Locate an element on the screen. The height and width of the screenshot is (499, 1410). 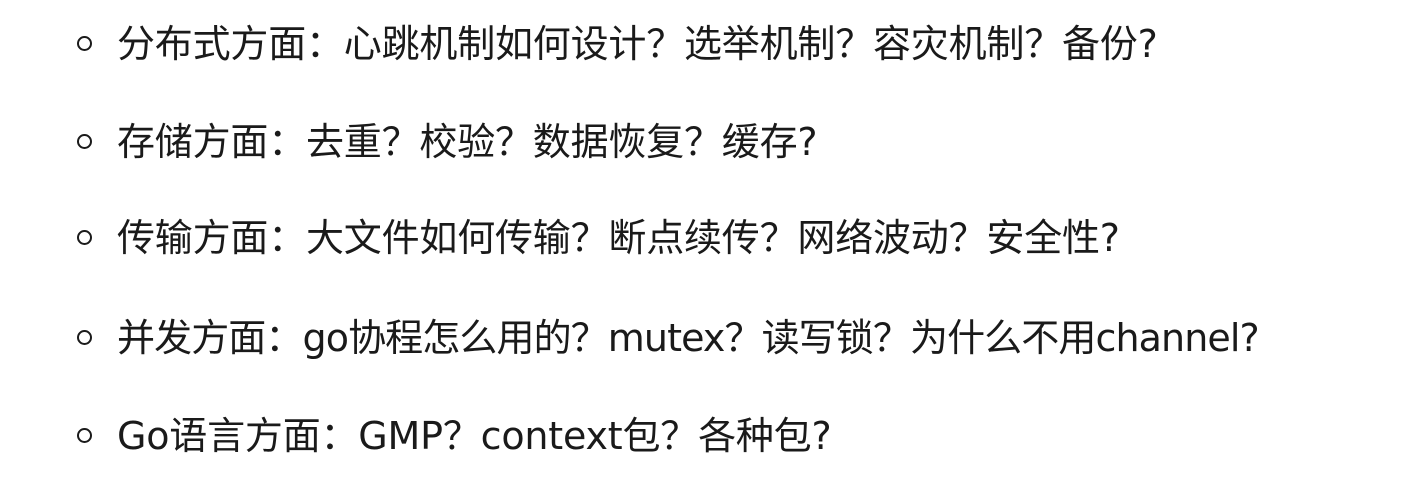
list-item-distributed: 分布式方面：心跳机制如何设计？选举机制？容灾机制？备份? is located at coordinates (705, 44).